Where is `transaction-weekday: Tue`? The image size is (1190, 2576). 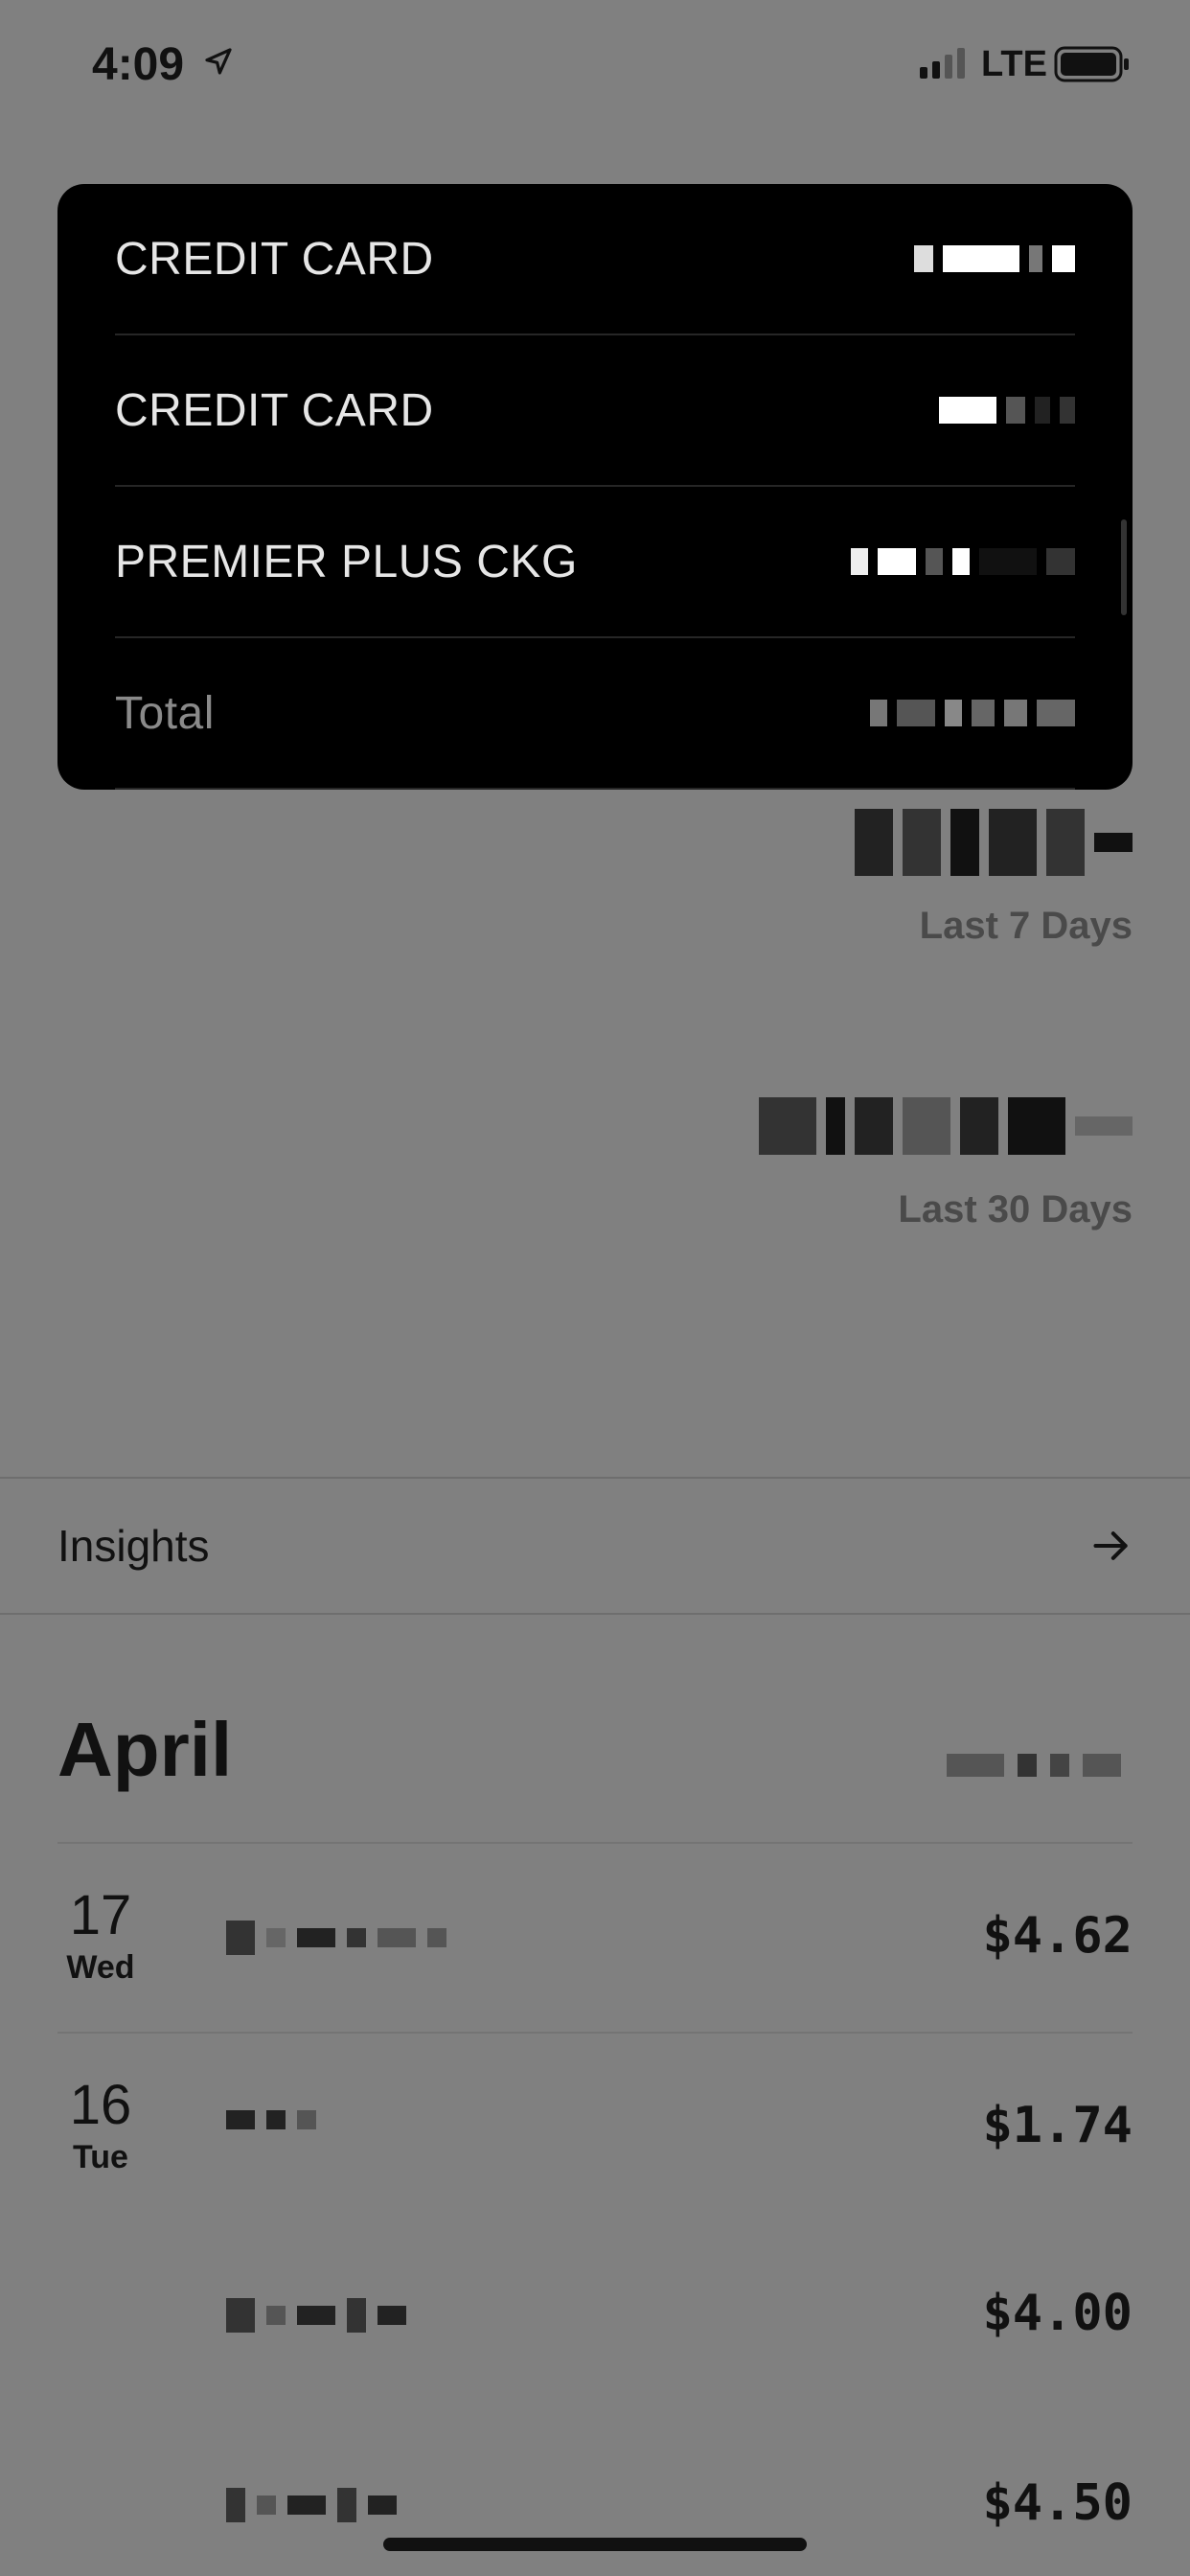
transaction-weekday: Tue is located at coordinates (101, 2157).